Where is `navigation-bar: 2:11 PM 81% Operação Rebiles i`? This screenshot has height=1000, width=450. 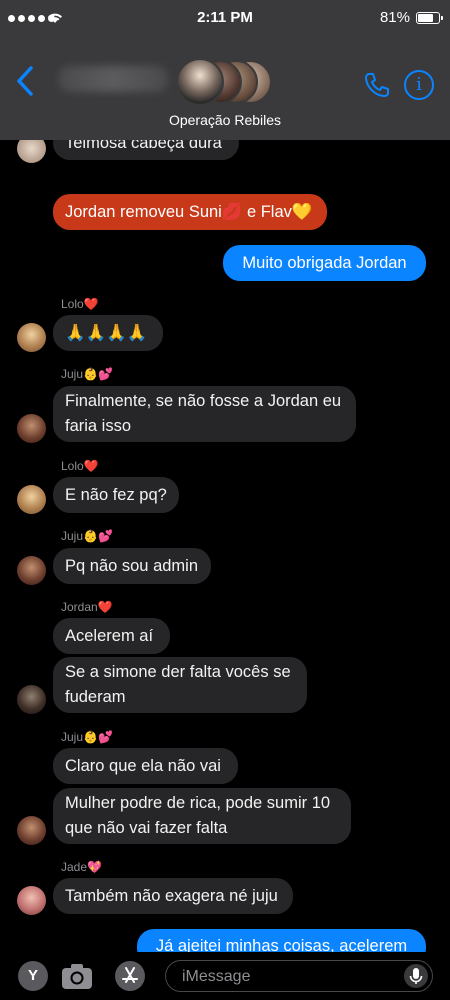
navigation-bar: 2:11 PM 81% Operação Rebiles i is located at coordinates (225, 70).